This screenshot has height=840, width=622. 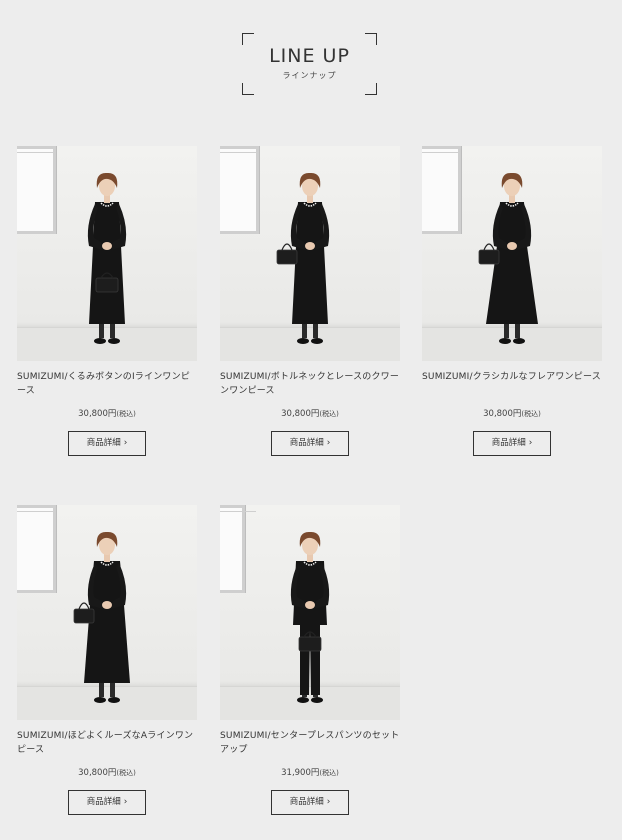 What do you see at coordinates (107, 743) in the screenshot?
I see `product-name: SUMIZUMI/ほどよくルーズなAラインワンピース` at bounding box center [107, 743].